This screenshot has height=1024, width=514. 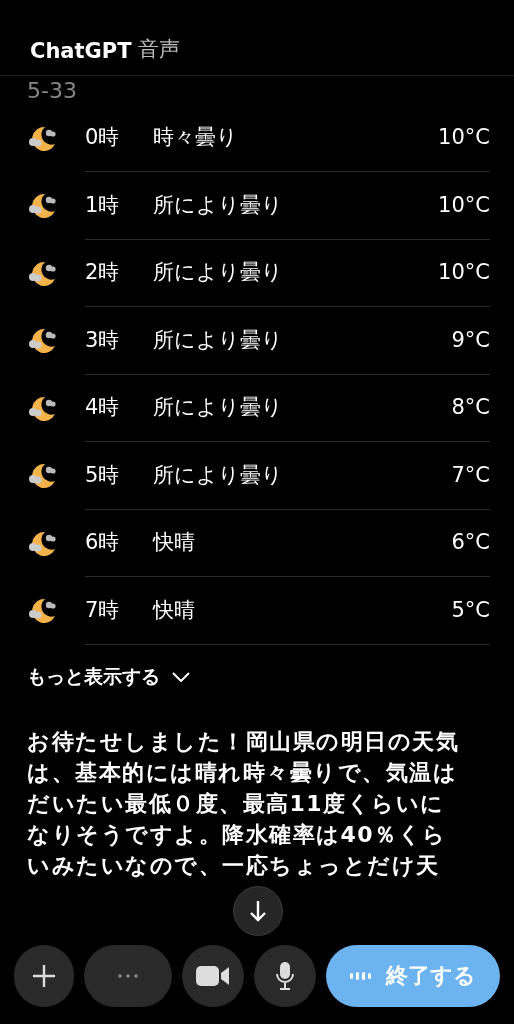 What do you see at coordinates (103, 610) in the screenshot?
I see `hour-label: 7時` at bounding box center [103, 610].